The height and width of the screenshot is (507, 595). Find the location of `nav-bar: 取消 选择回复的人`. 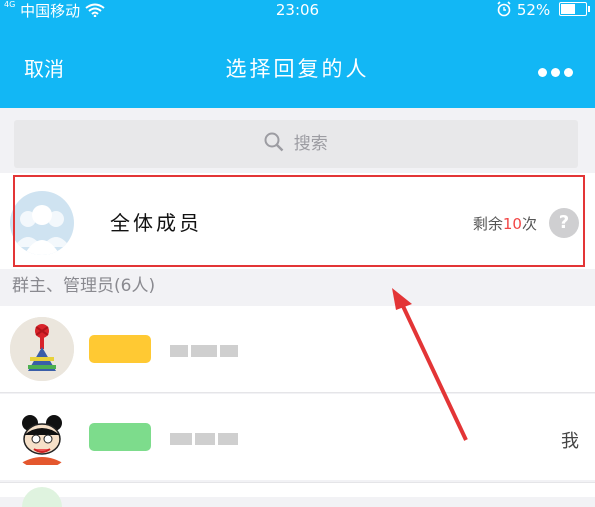

nav-bar: 取消 选择回复的人 is located at coordinates (297, 68).